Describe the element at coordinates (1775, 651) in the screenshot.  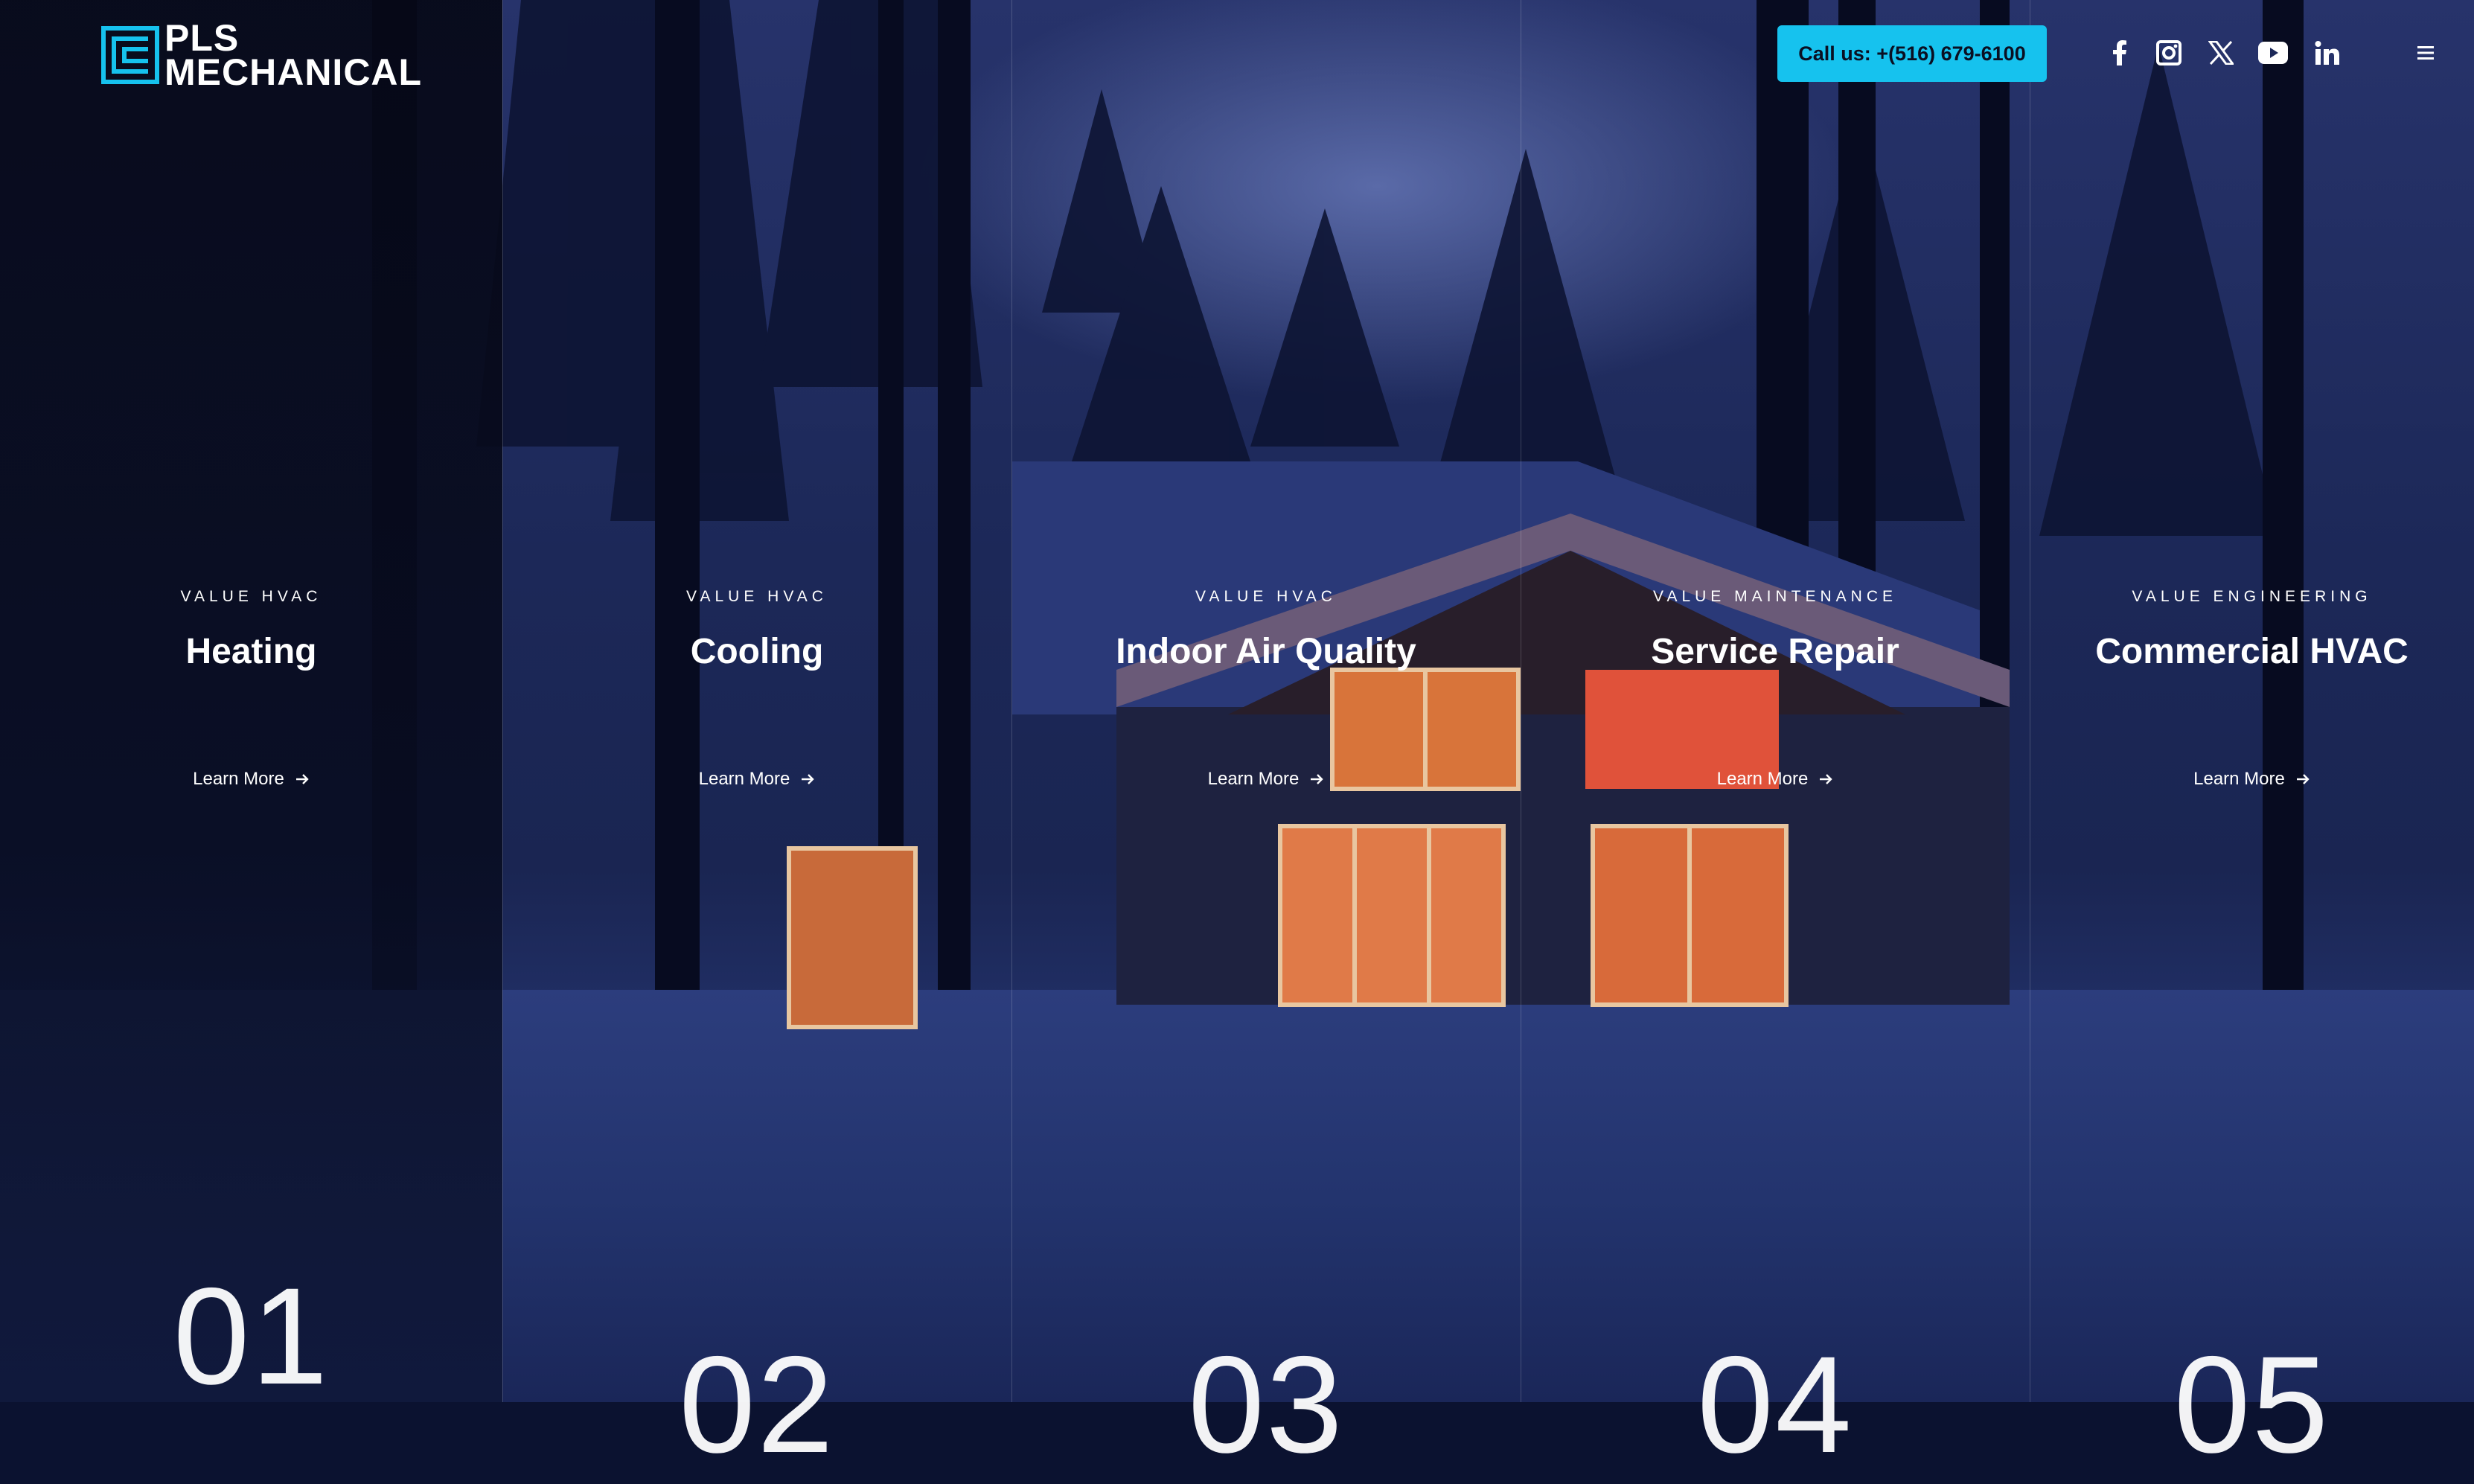
I see `service-title: Service Repair` at that location.